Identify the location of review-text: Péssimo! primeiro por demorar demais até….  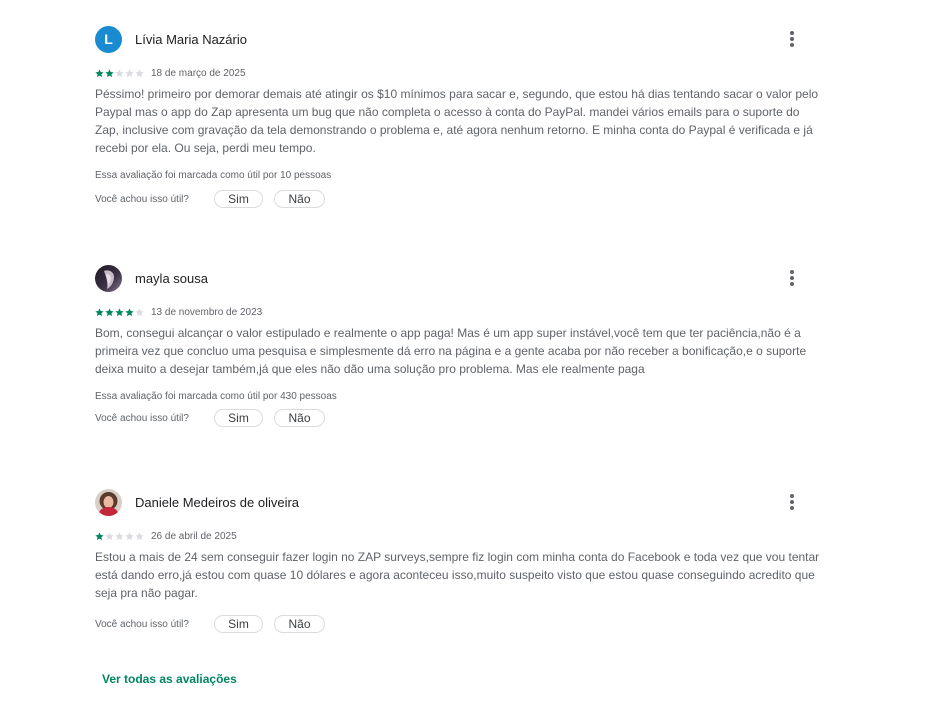
(457, 121).